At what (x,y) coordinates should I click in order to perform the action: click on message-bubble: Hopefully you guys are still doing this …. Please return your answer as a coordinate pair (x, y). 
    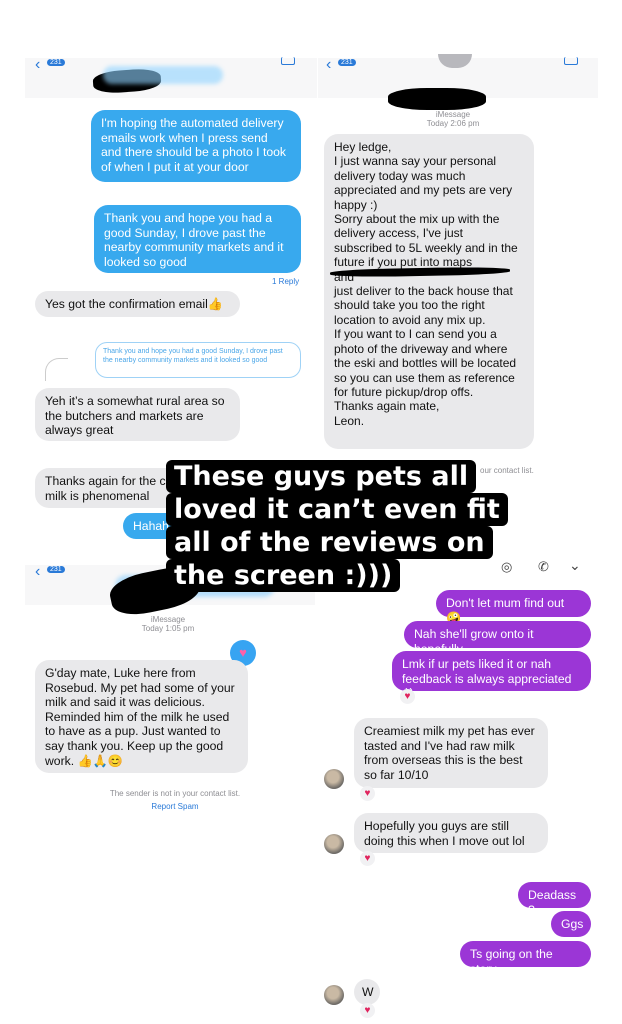
    Looking at the image, I should click on (451, 833).